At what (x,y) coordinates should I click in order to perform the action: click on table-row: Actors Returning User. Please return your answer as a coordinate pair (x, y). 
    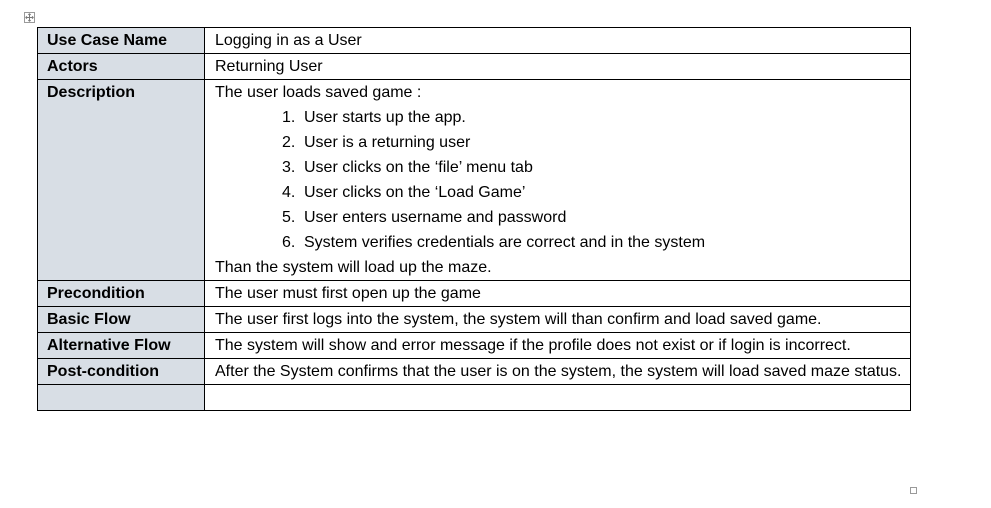
    Looking at the image, I should click on (474, 66).